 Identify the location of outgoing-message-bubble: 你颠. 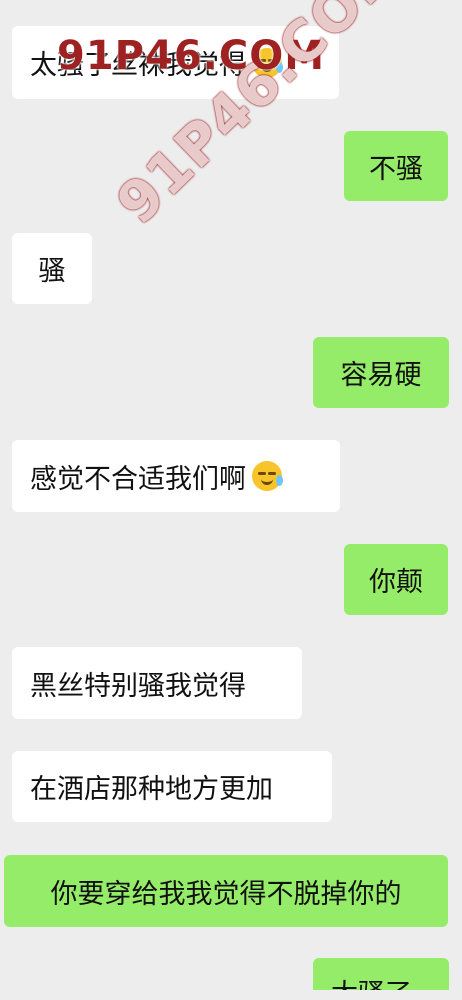
(396, 579).